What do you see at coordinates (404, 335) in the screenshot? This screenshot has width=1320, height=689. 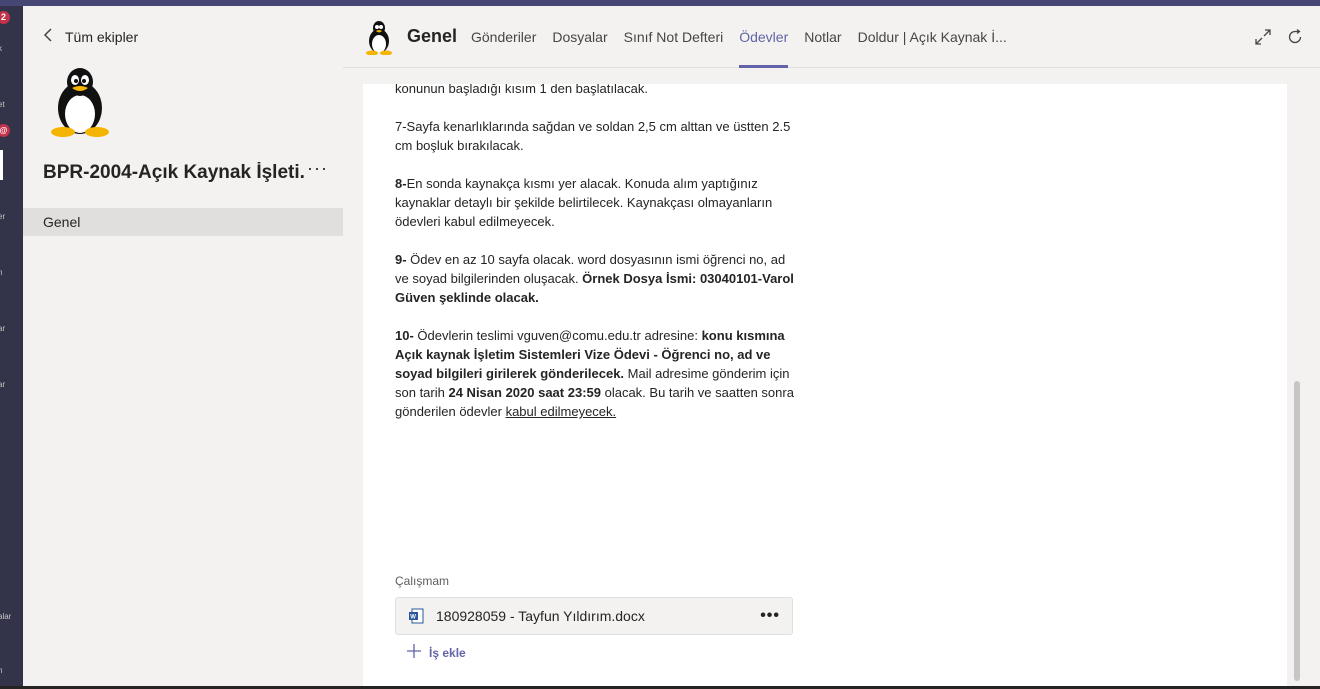 I see `item-number: 10-` at bounding box center [404, 335].